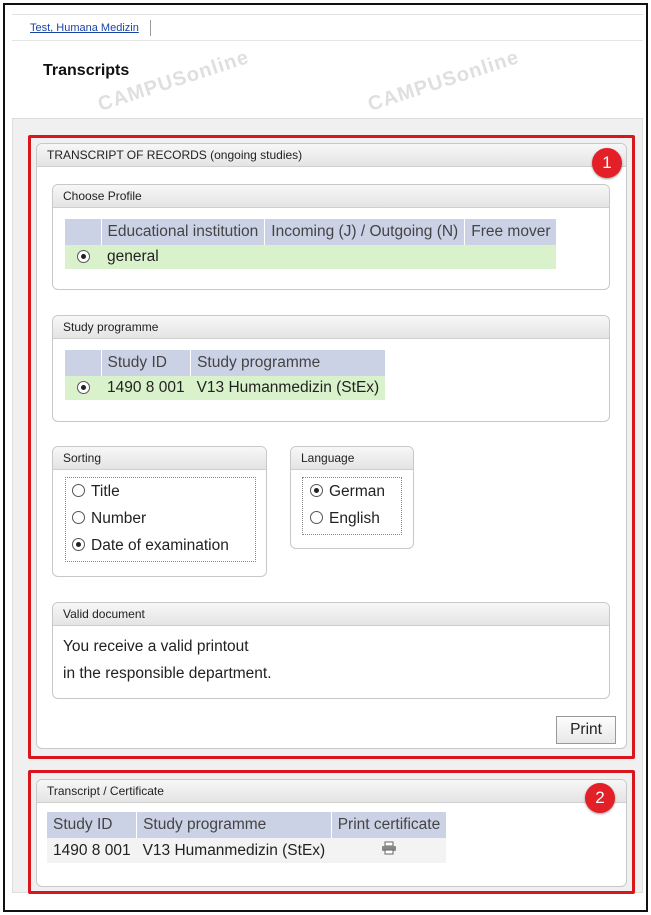 This screenshot has width=651, height=915. What do you see at coordinates (607, 163) in the screenshot?
I see `annotation-badge-1: 1` at bounding box center [607, 163].